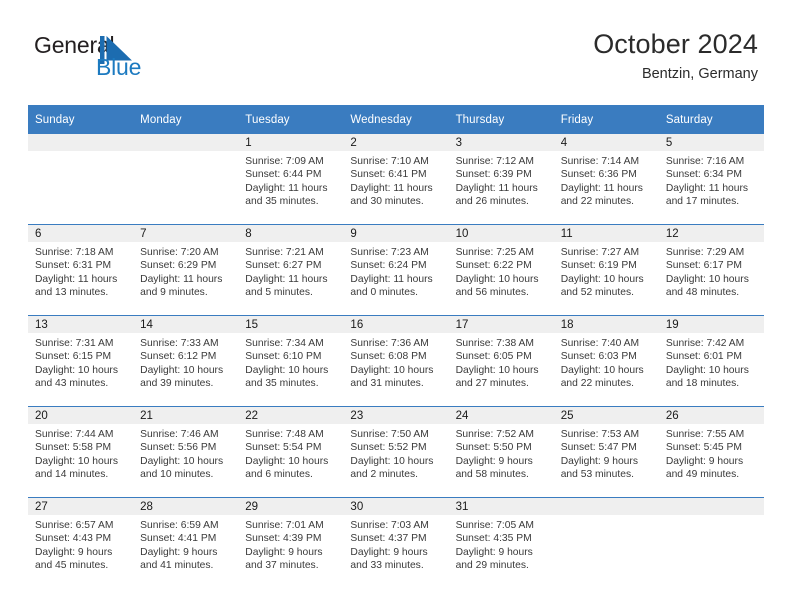  Describe the element at coordinates (279, 293) in the screenshot. I see `daylight-text-line2: and 5 minutes.` at that location.